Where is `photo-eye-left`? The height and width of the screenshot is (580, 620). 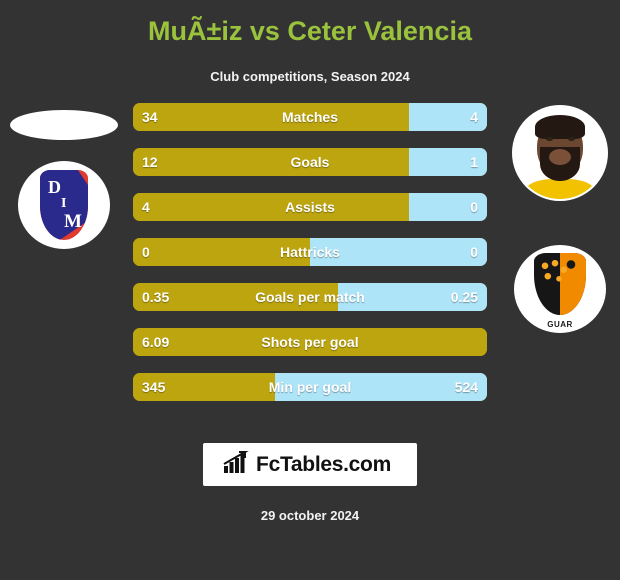 photo-eye-left is located at coordinates (549, 139).